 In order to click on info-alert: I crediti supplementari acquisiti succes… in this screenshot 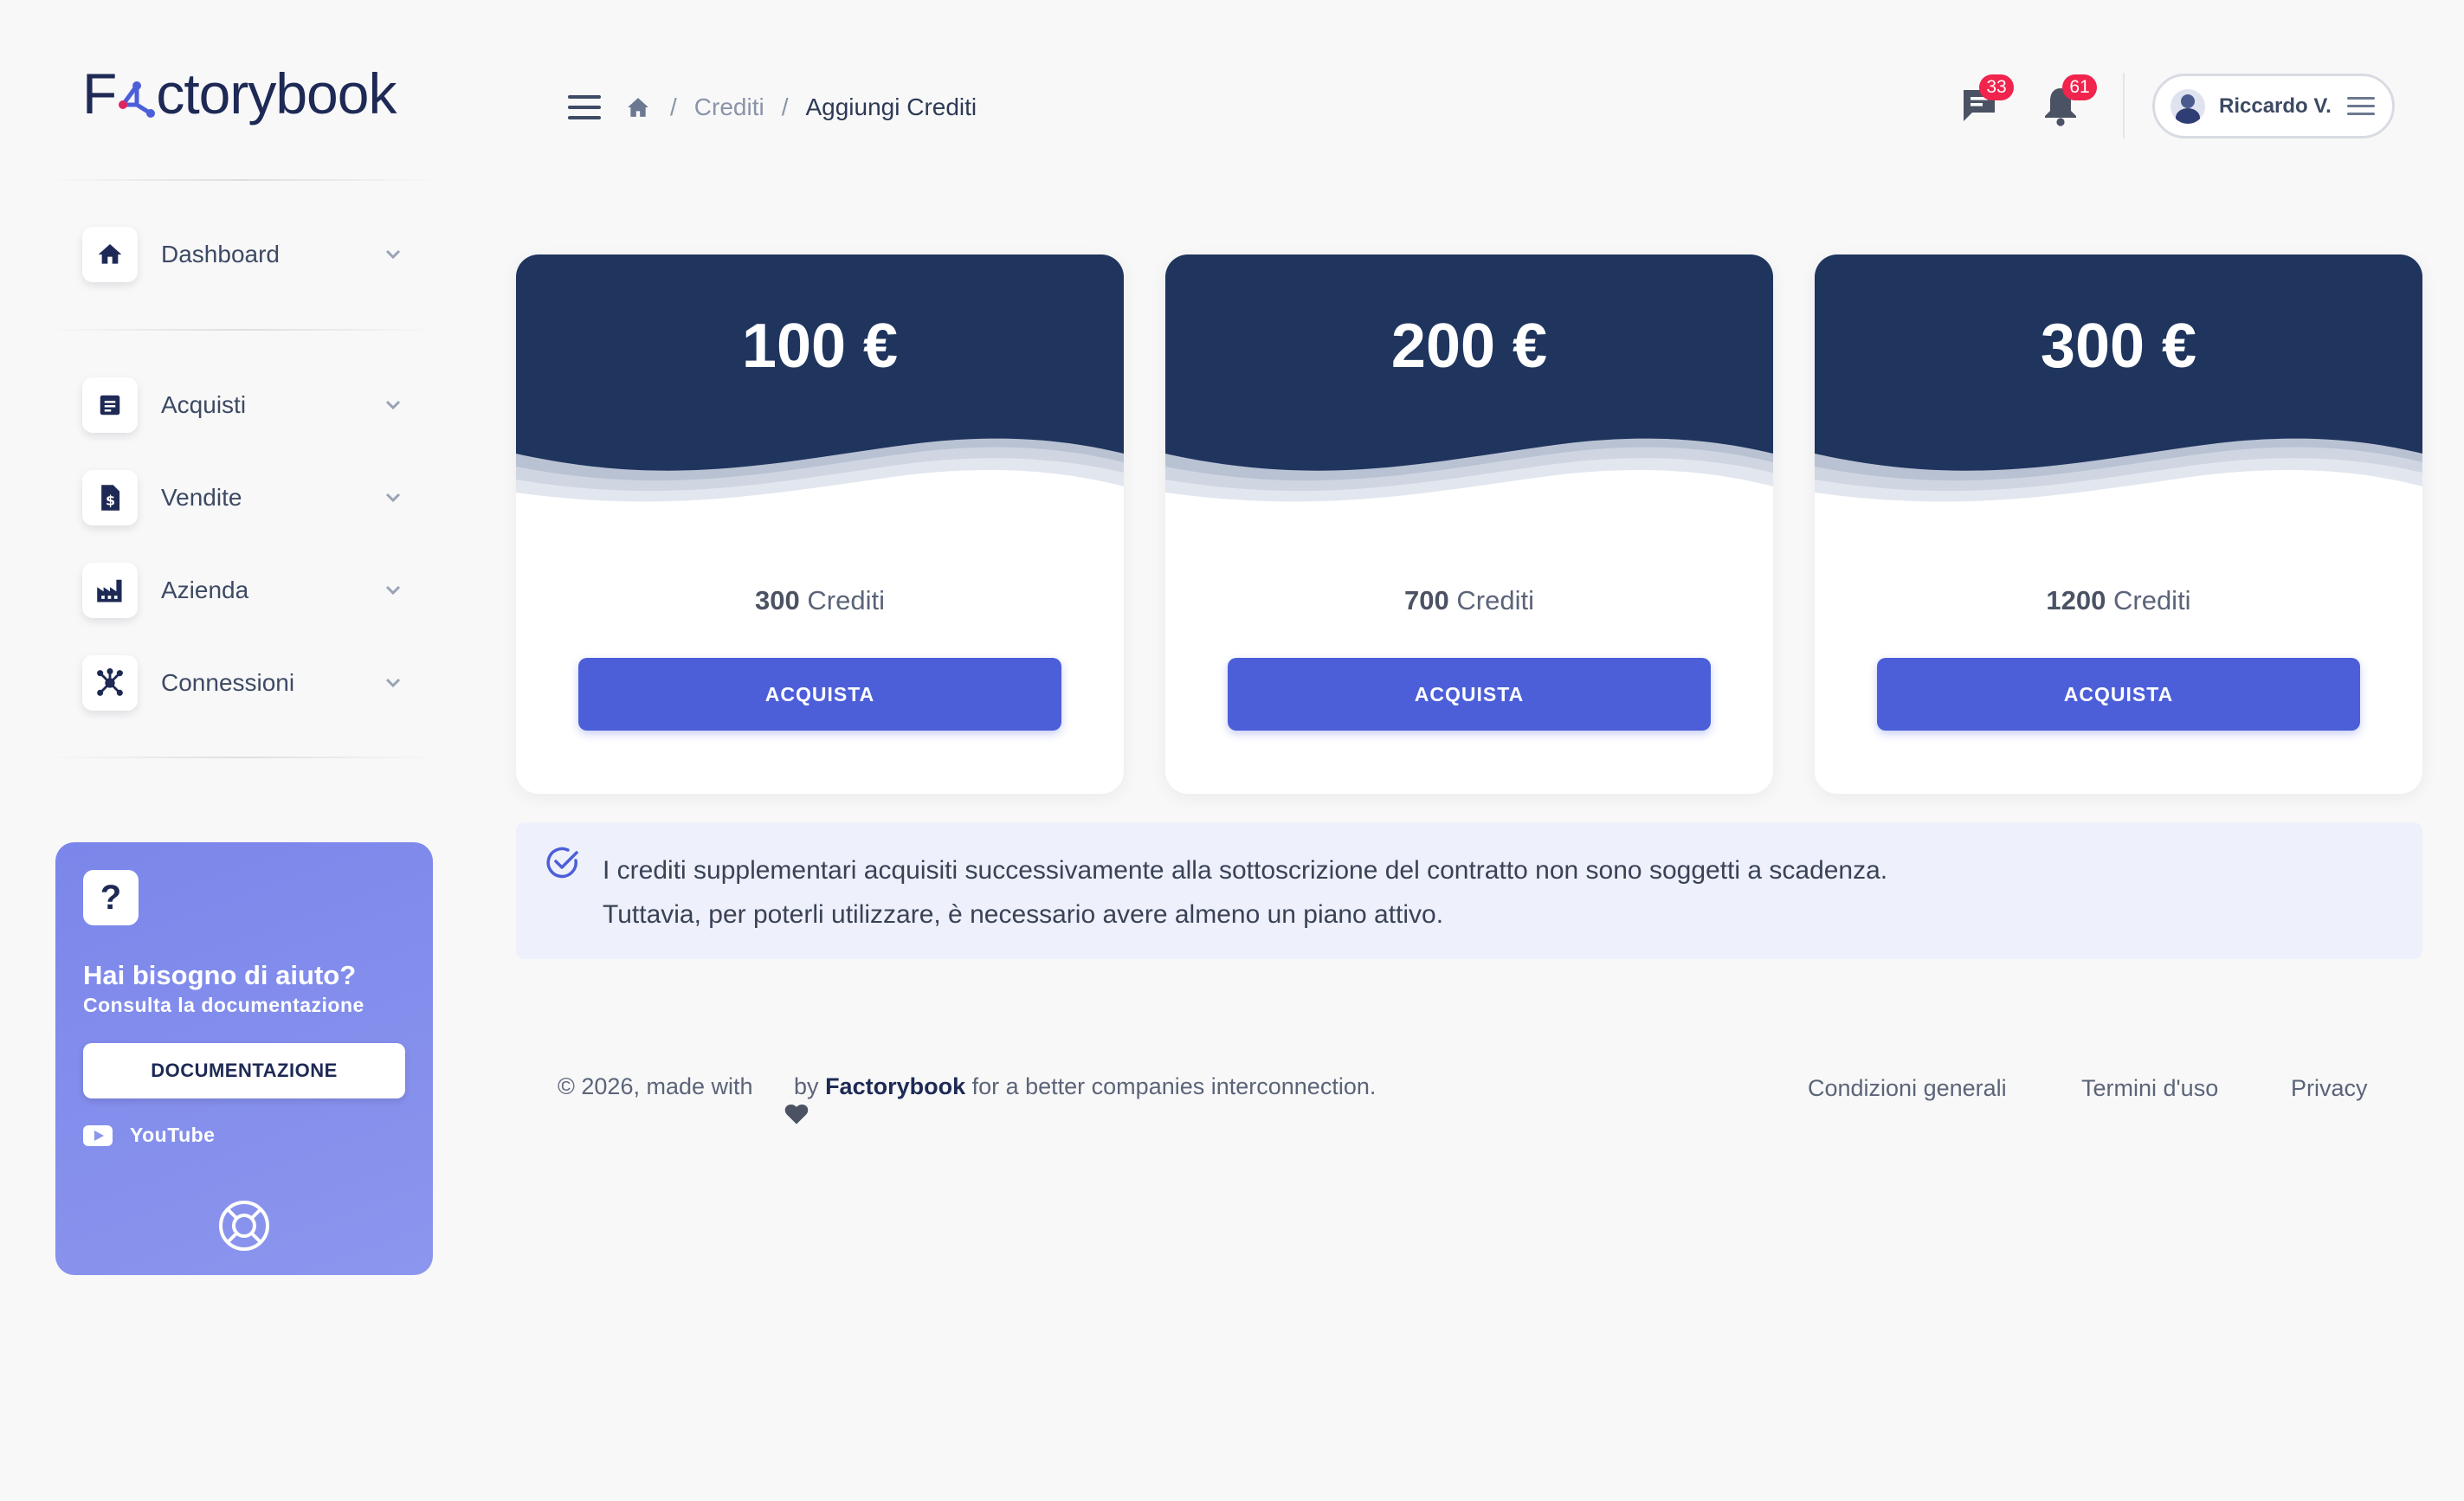, I will do `click(1469, 890)`.